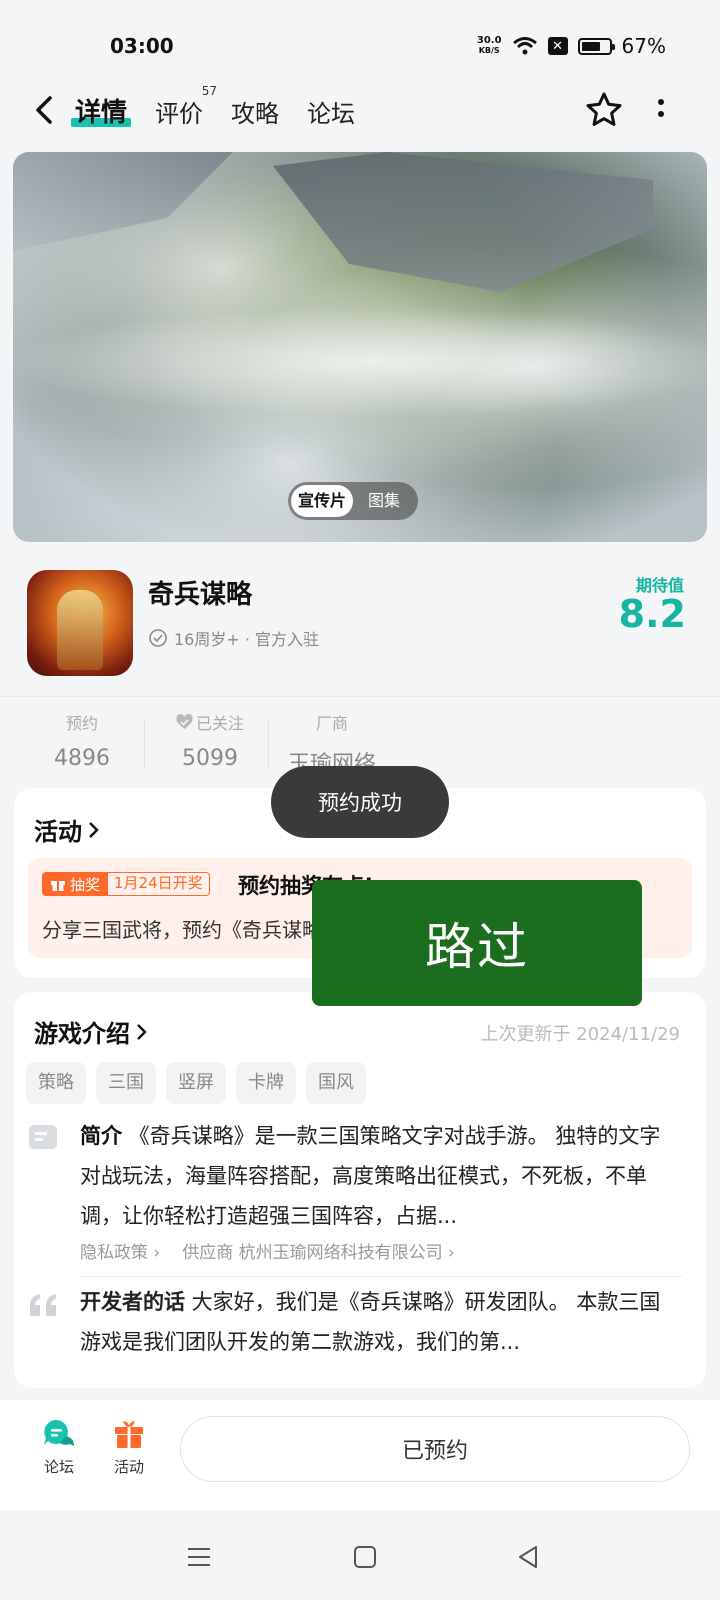 The image size is (720, 1600). I want to click on tag-item: 国风, so click(336, 1083).